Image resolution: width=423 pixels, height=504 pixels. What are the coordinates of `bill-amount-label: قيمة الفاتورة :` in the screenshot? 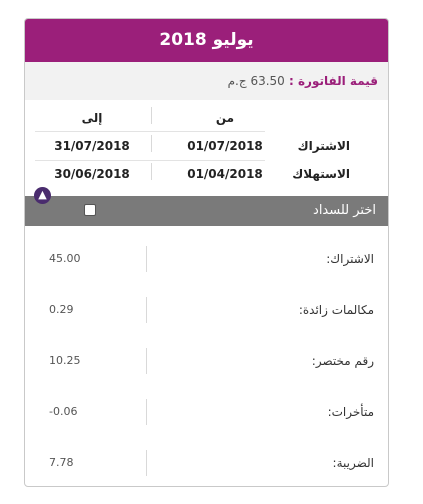 It's located at (333, 81).